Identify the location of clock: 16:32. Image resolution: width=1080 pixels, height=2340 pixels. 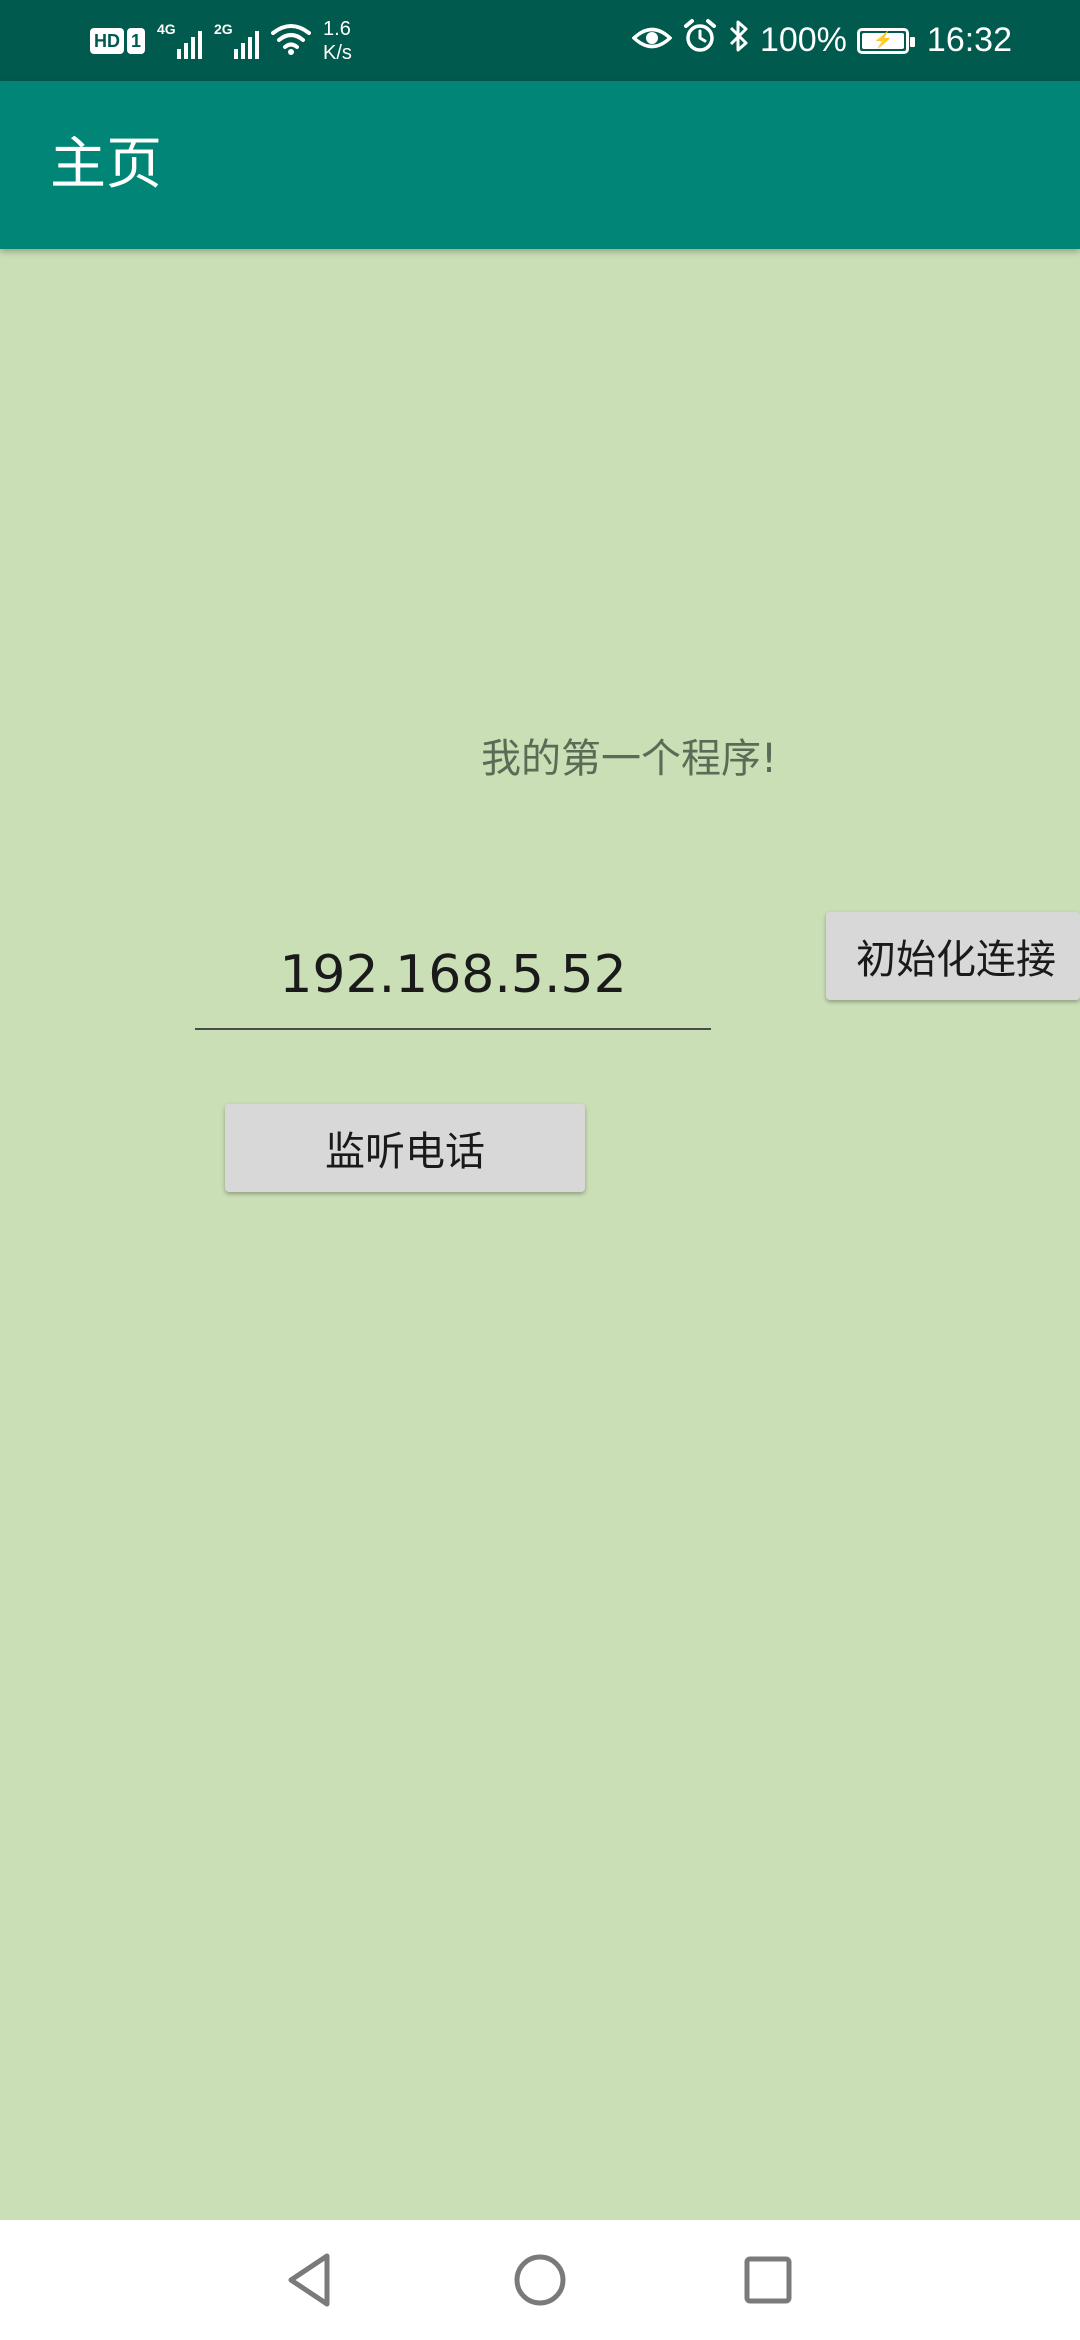
(969, 40).